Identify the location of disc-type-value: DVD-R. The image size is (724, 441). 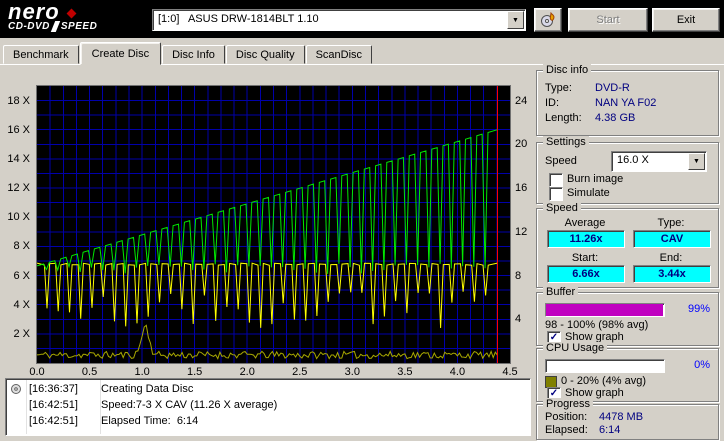
(612, 88).